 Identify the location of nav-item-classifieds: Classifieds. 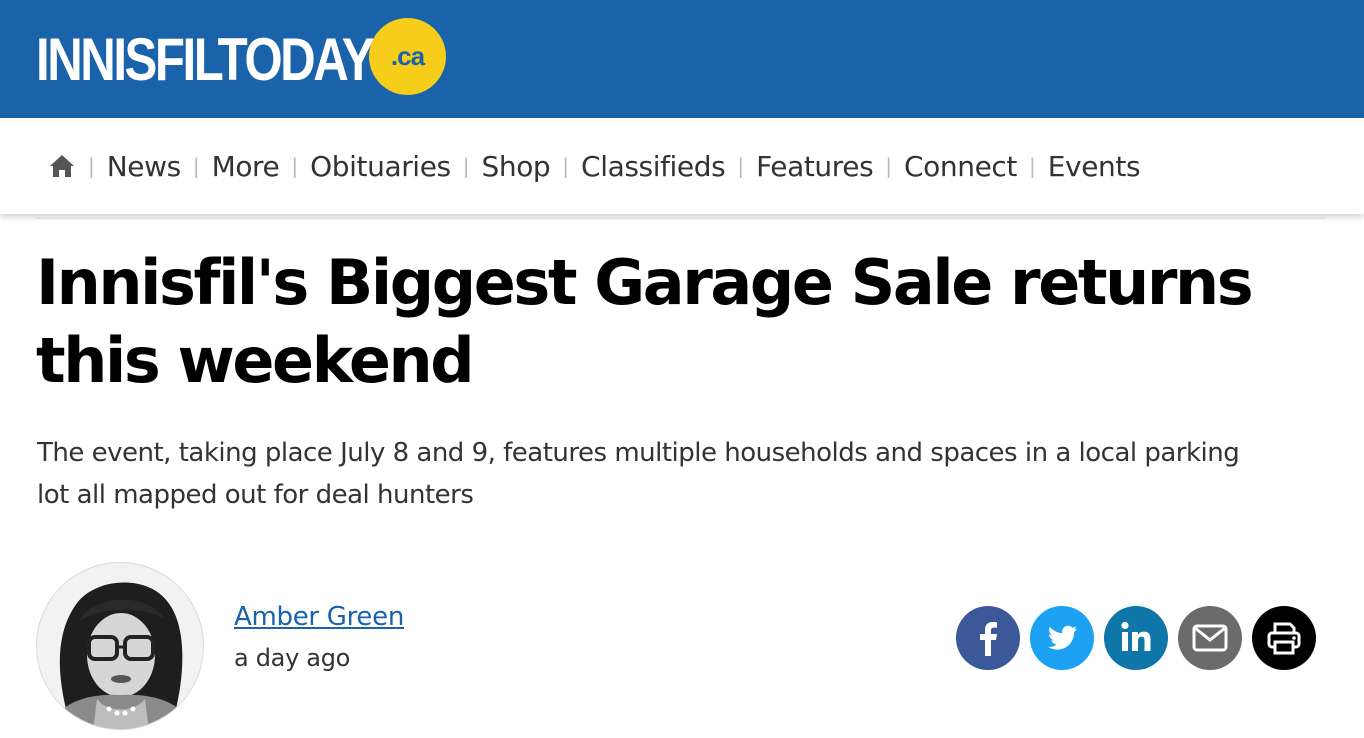
(653, 166).